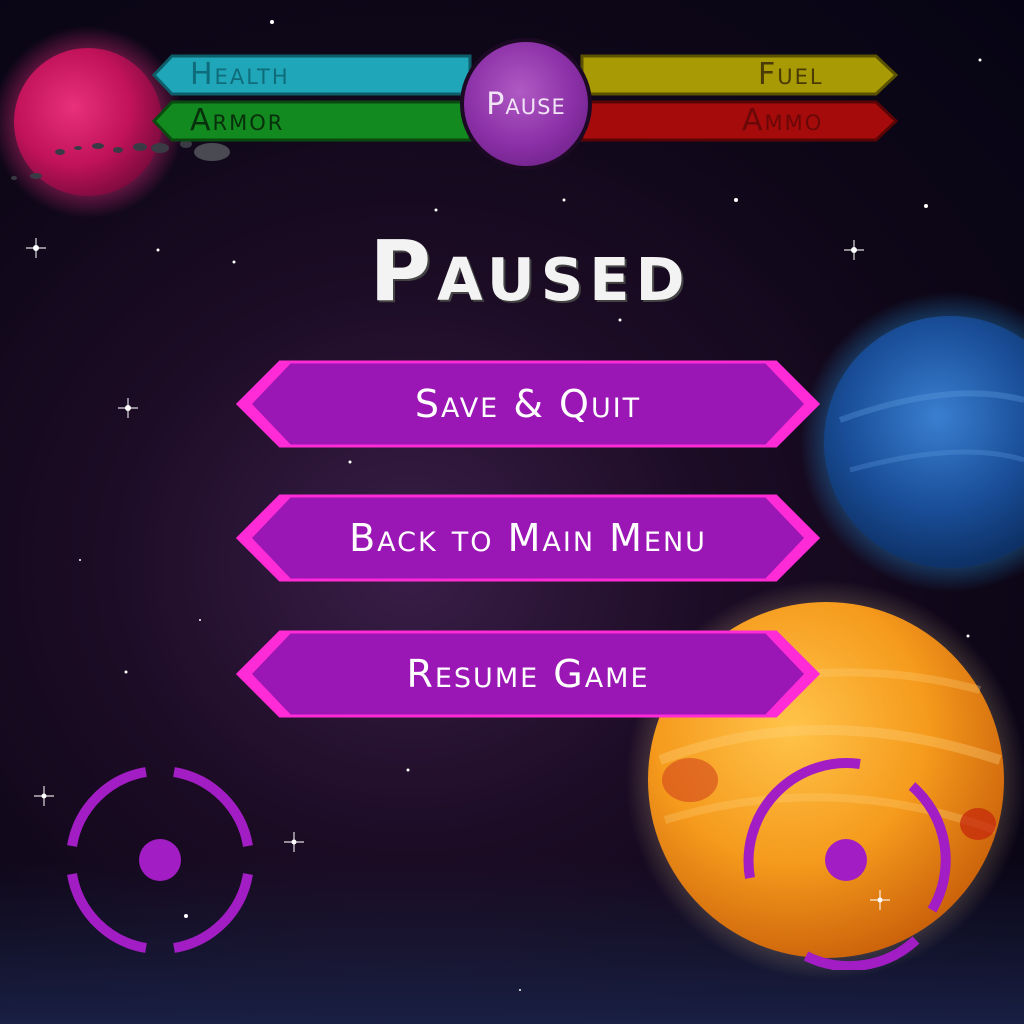 The width and height of the screenshot is (1024, 1024). I want to click on save-and-quit-label: Save & Quit, so click(528, 404).